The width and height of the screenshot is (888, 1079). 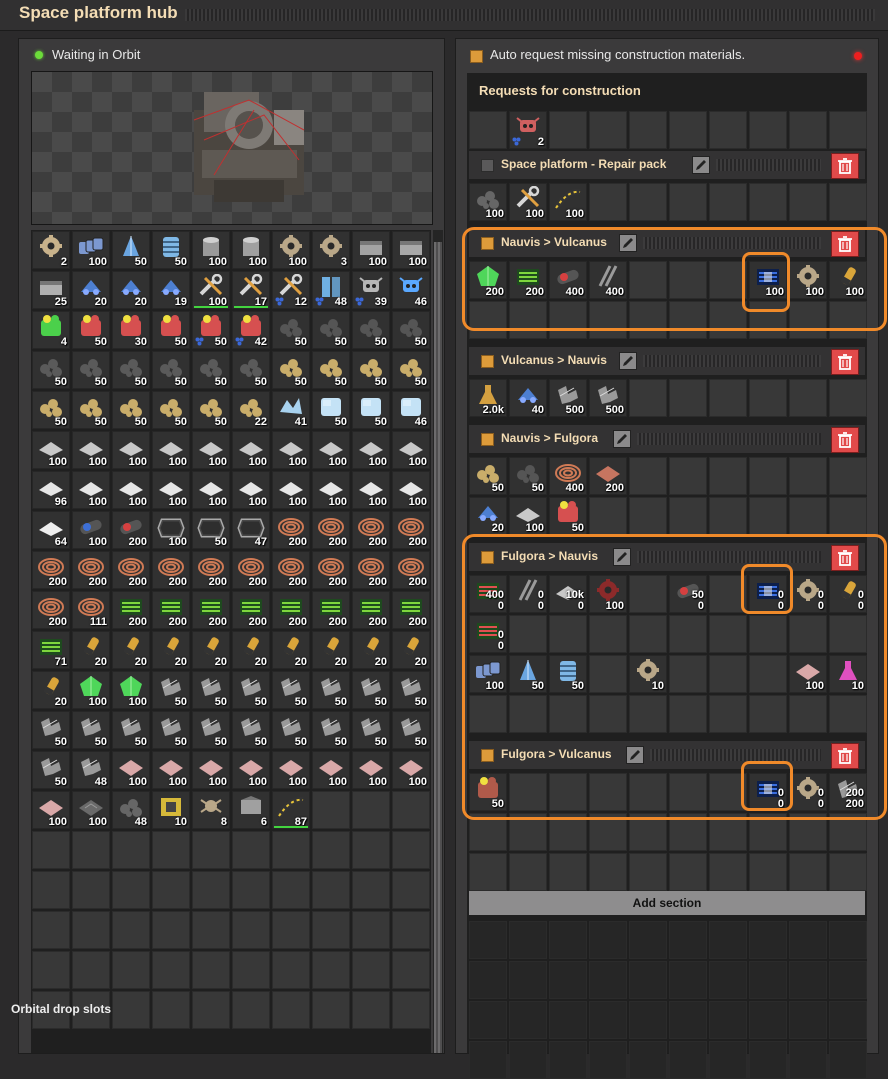 I want to click on inventory-slot: 8, so click(x=211, y=810).